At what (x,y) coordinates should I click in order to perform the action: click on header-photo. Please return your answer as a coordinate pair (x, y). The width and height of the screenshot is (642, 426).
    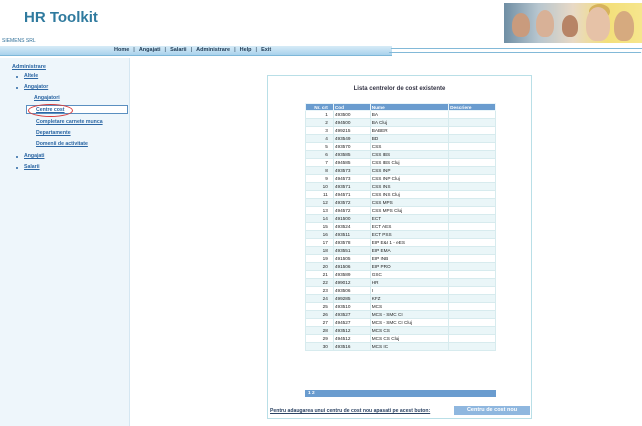
    Looking at the image, I should click on (573, 23).